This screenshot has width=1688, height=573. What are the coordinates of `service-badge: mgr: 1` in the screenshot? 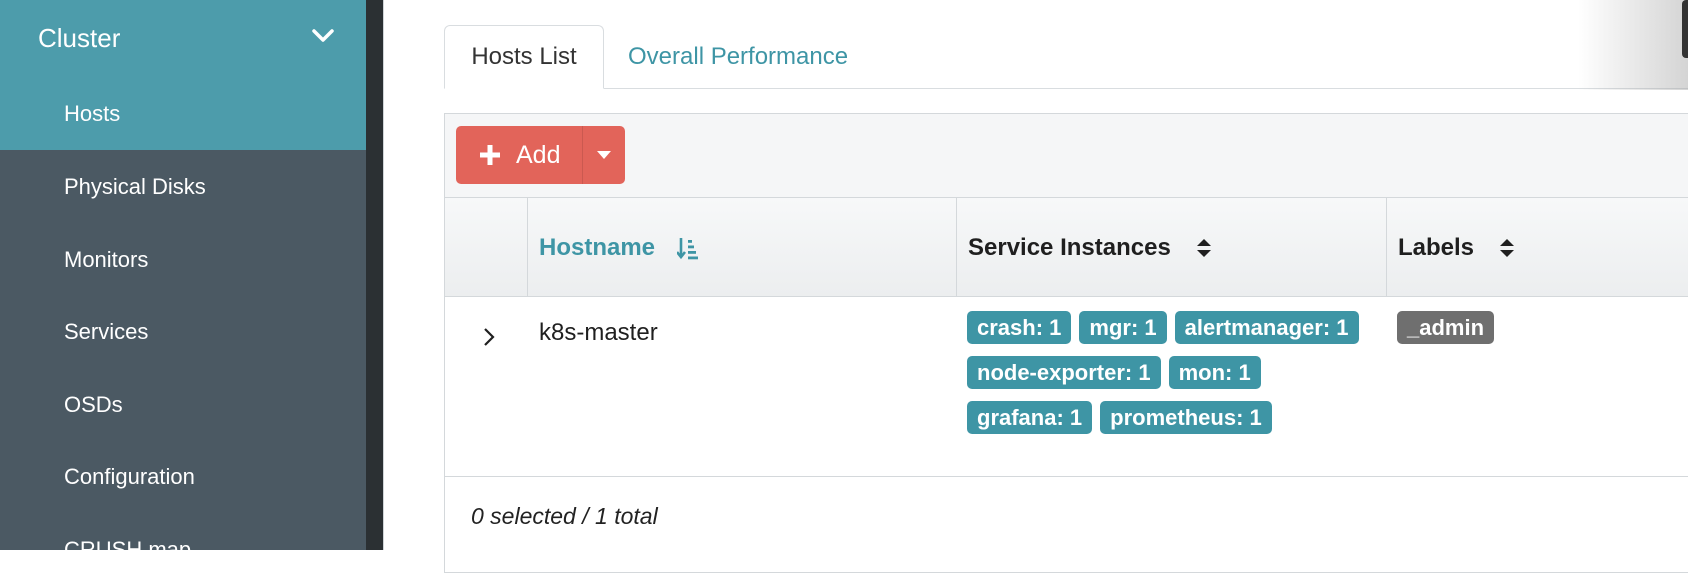 It's located at (1123, 327).